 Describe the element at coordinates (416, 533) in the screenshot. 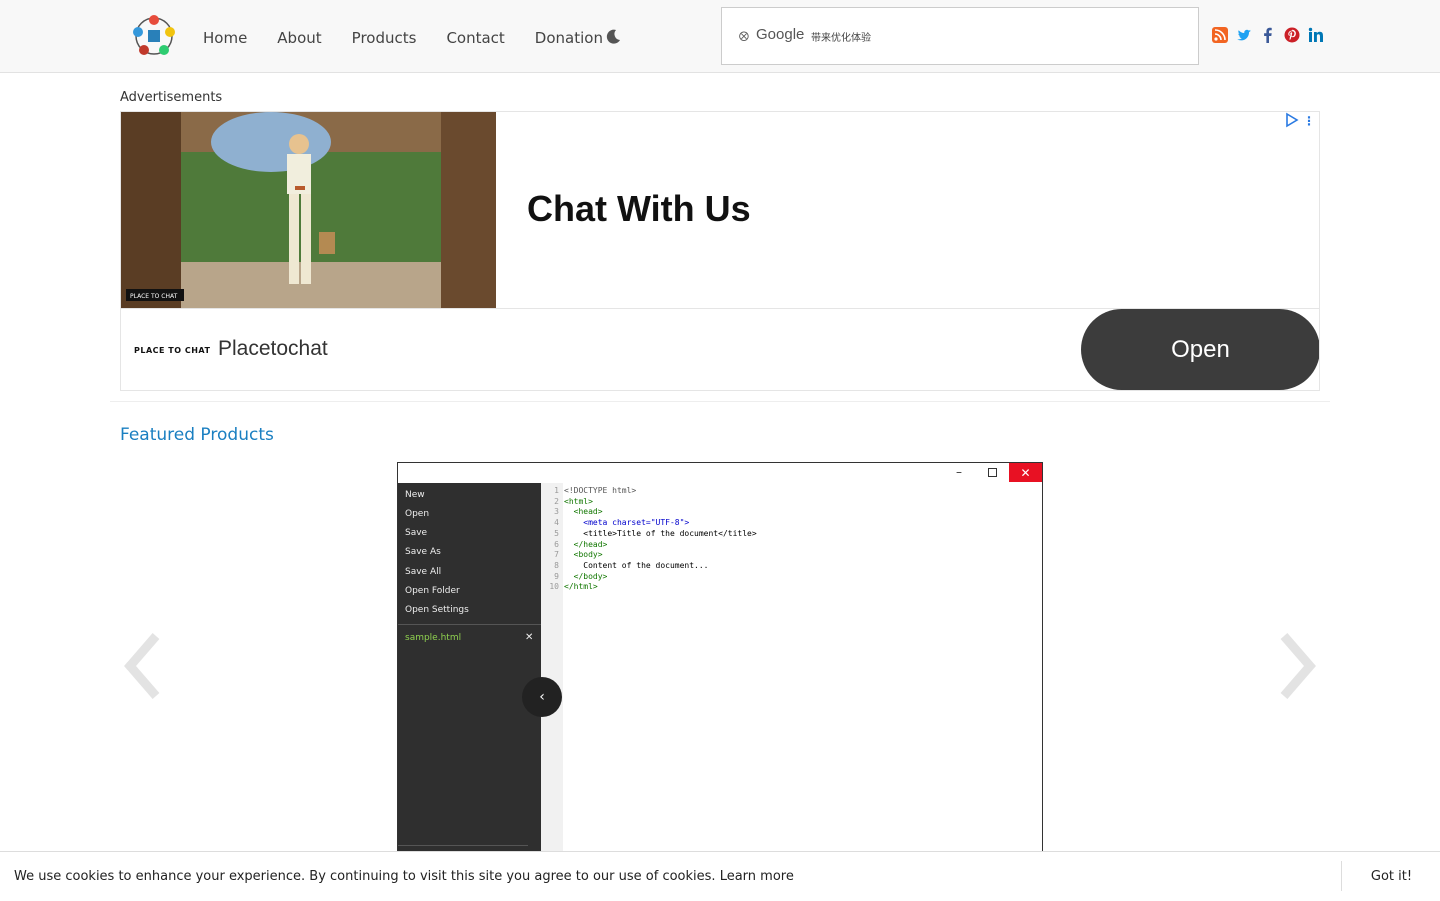

I see `menu-item-save: Save` at that location.